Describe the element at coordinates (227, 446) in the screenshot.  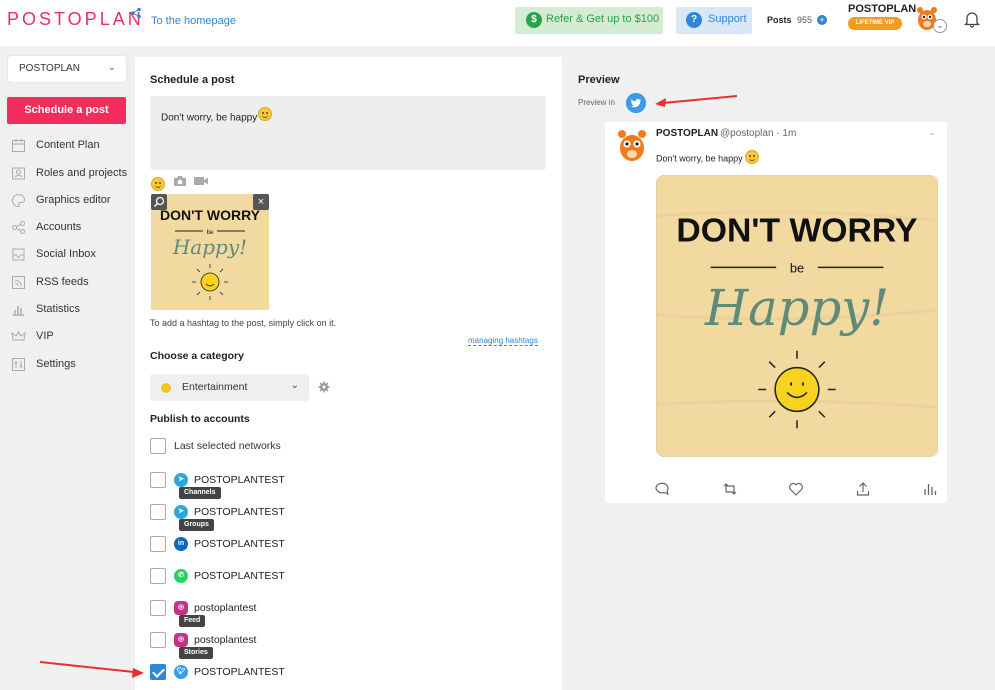
I see `last-networks-label: Last selected networks` at that location.